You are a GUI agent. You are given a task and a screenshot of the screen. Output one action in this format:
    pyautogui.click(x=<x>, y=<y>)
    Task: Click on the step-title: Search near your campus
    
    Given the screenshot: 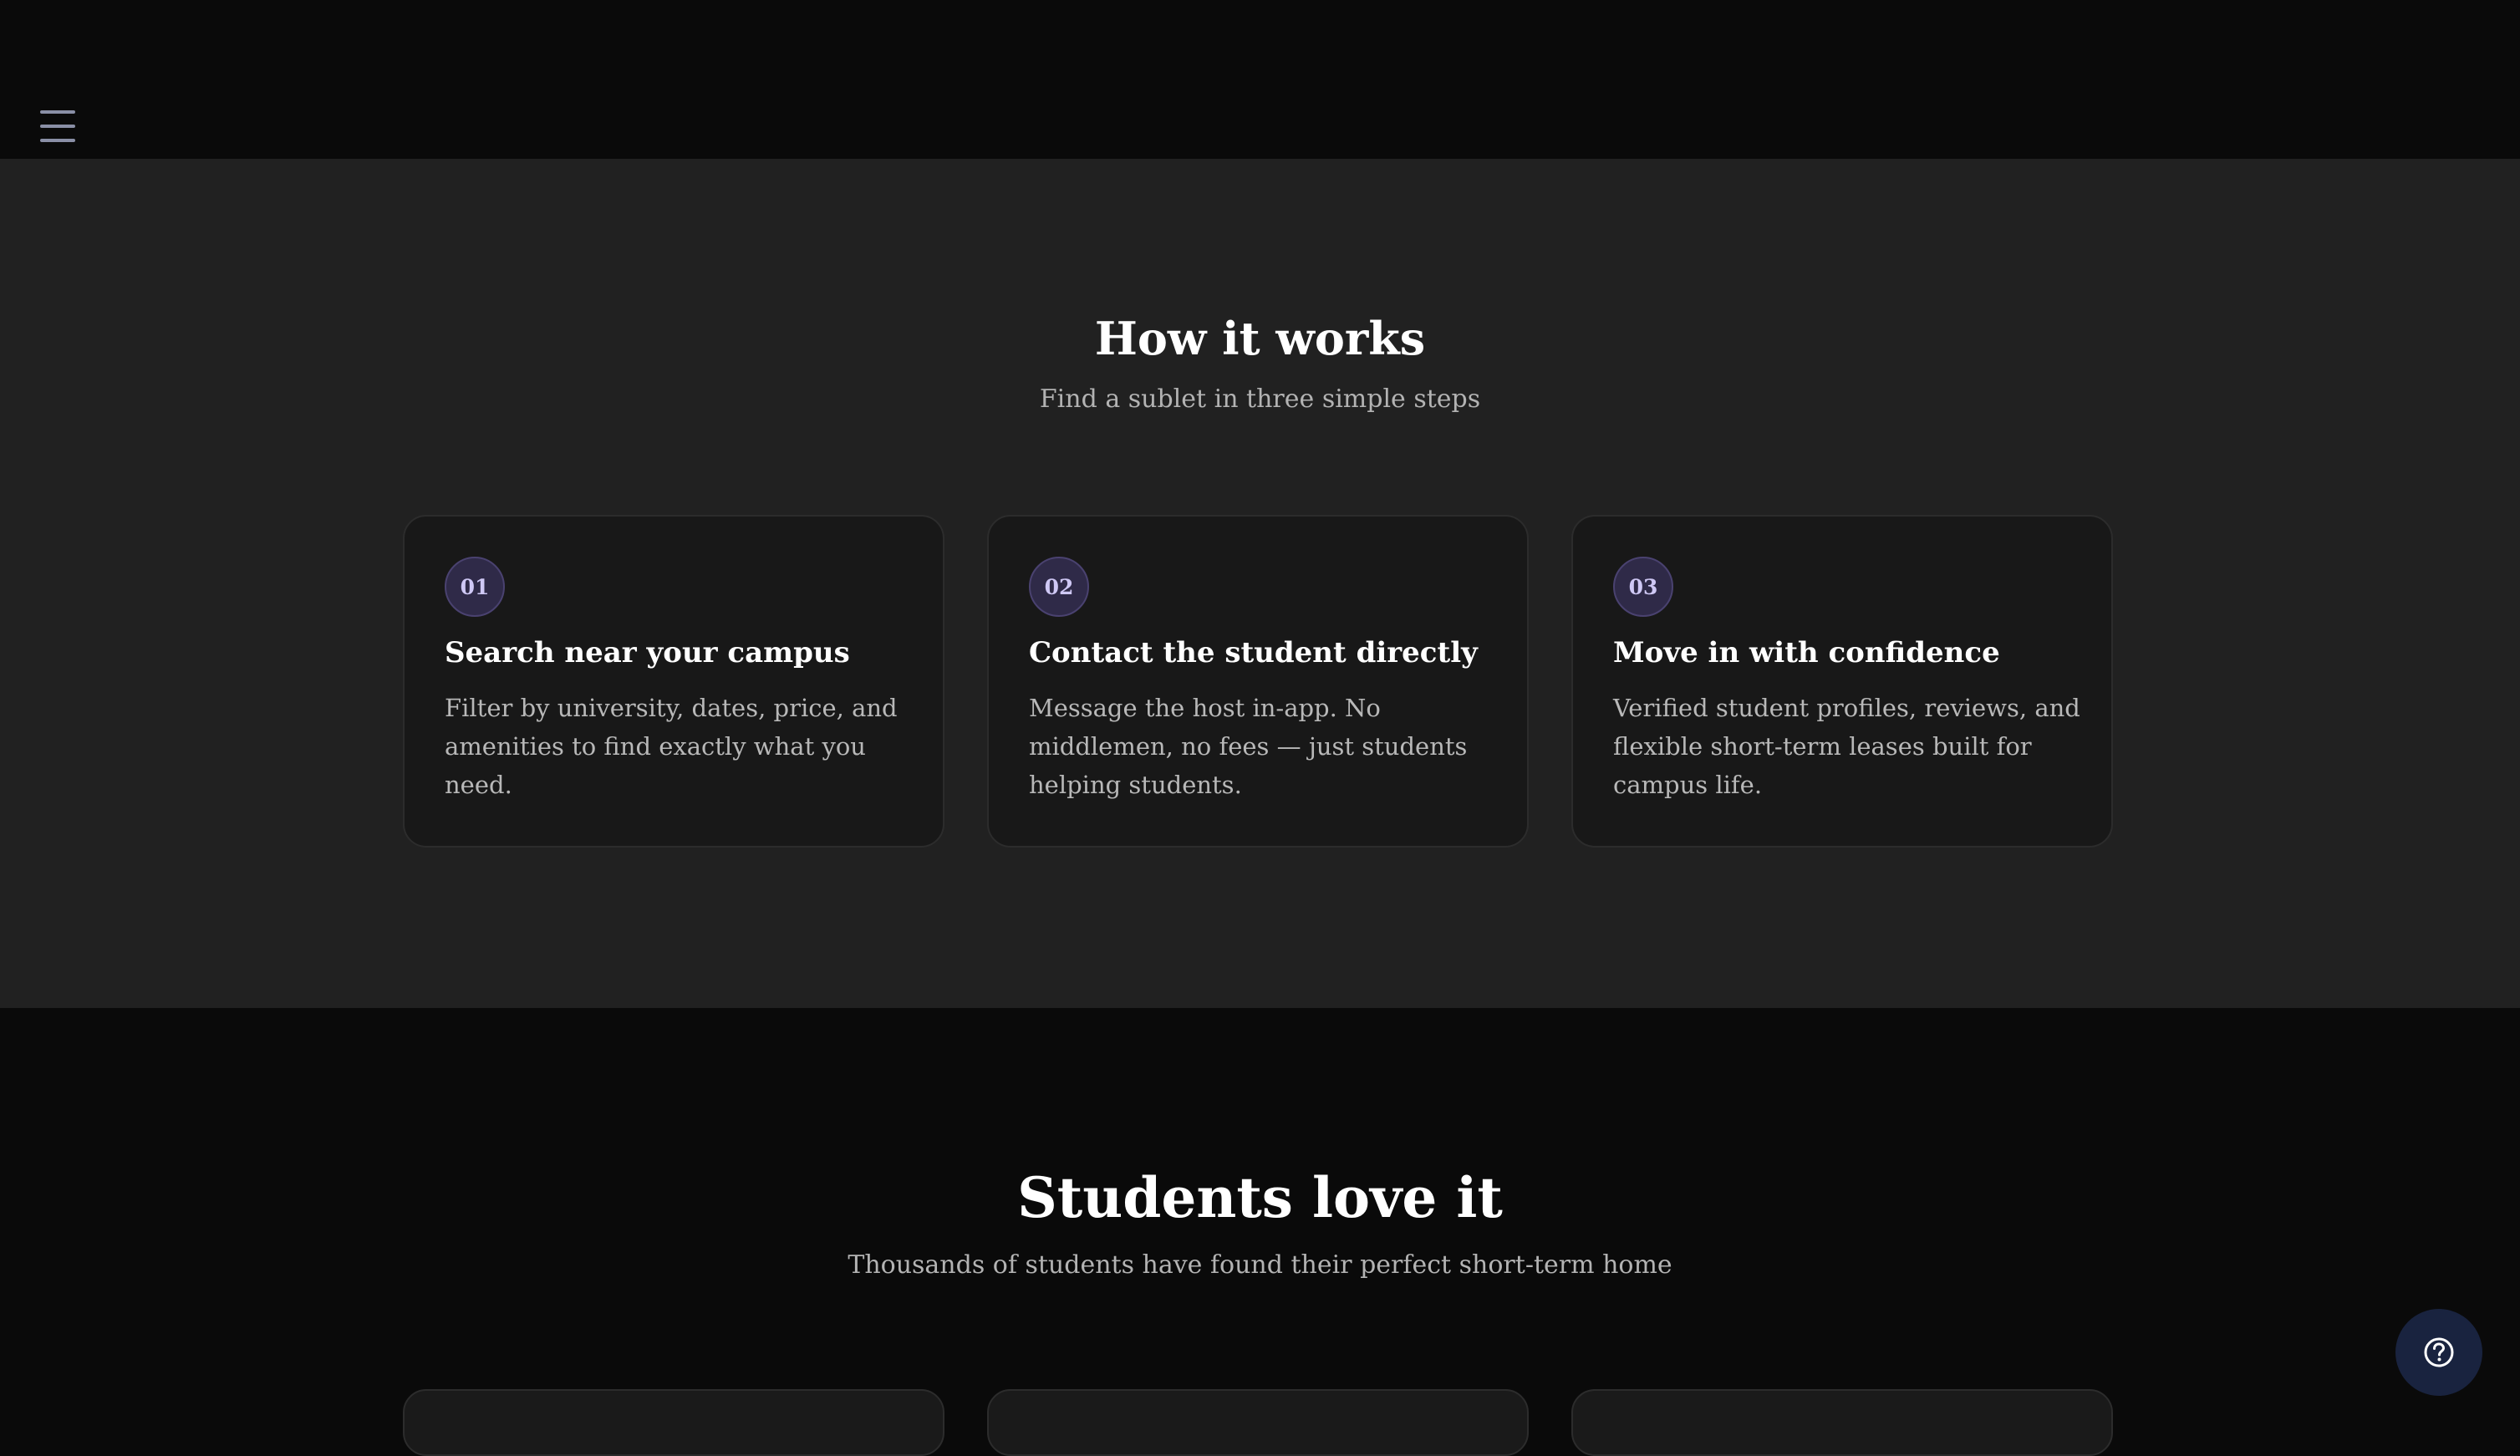 What is the action you would take?
    pyautogui.click(x=647, y=652)
    